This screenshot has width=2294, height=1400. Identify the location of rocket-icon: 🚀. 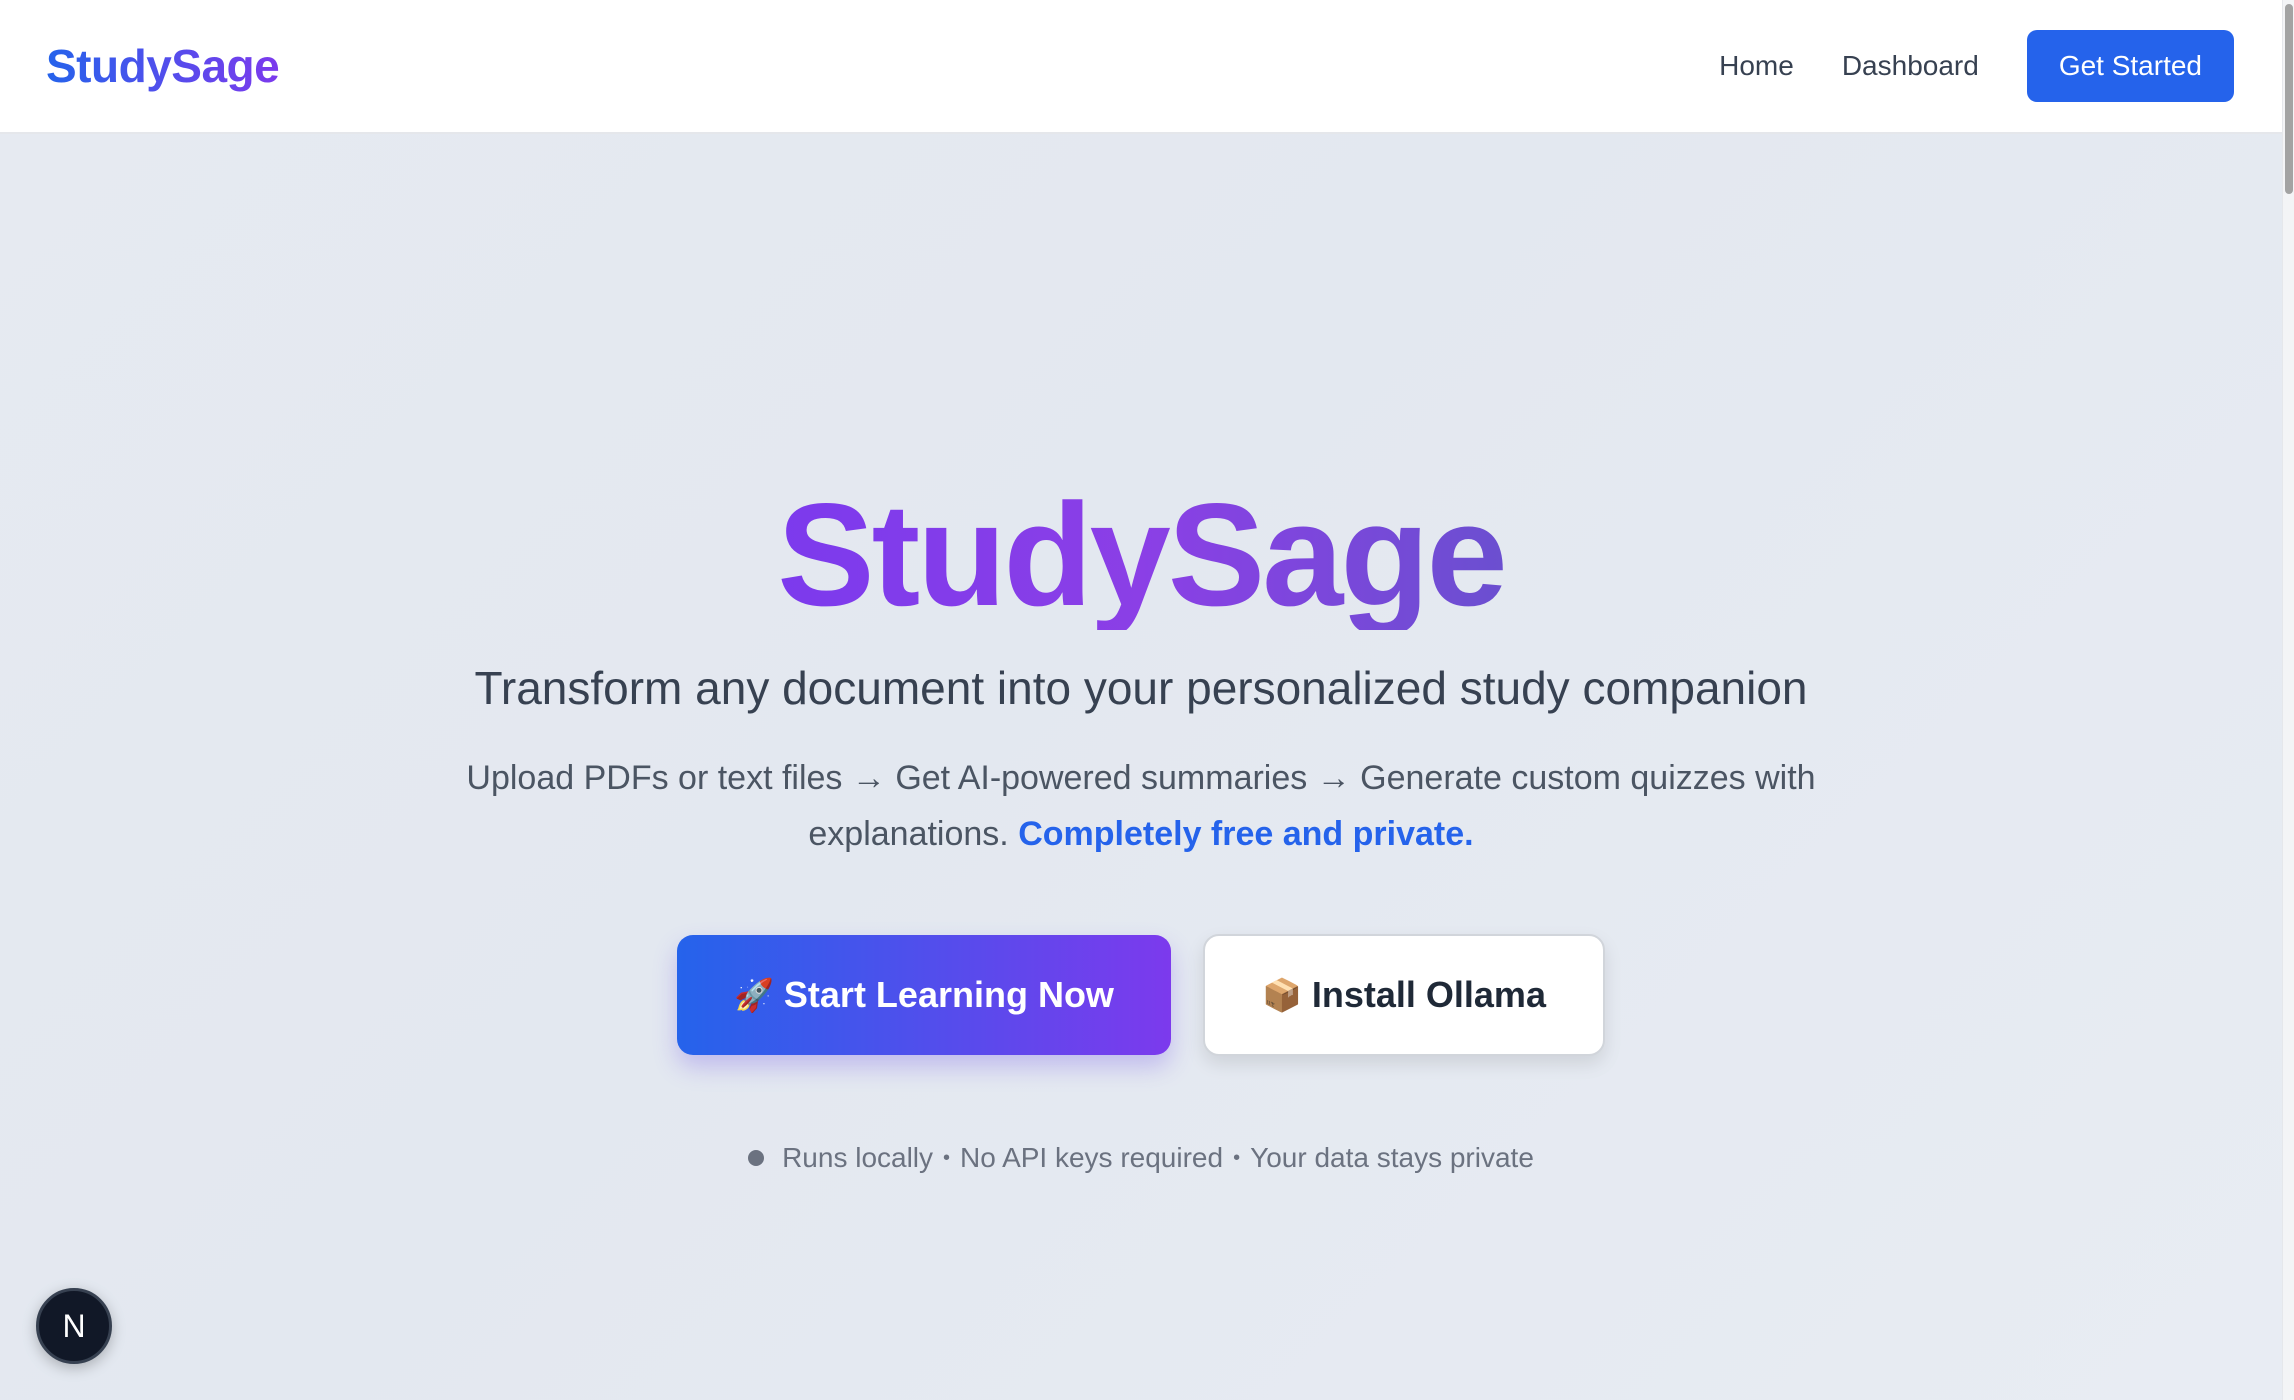
(754, 995).